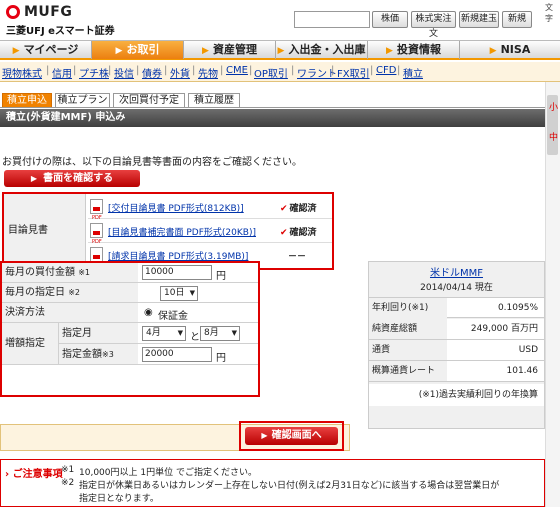 This screenshot has height=507, width=560. Describe the element at coordinates (164, 333) in the screenshot. I see `month-from-select: 4月 ▼` at that location.